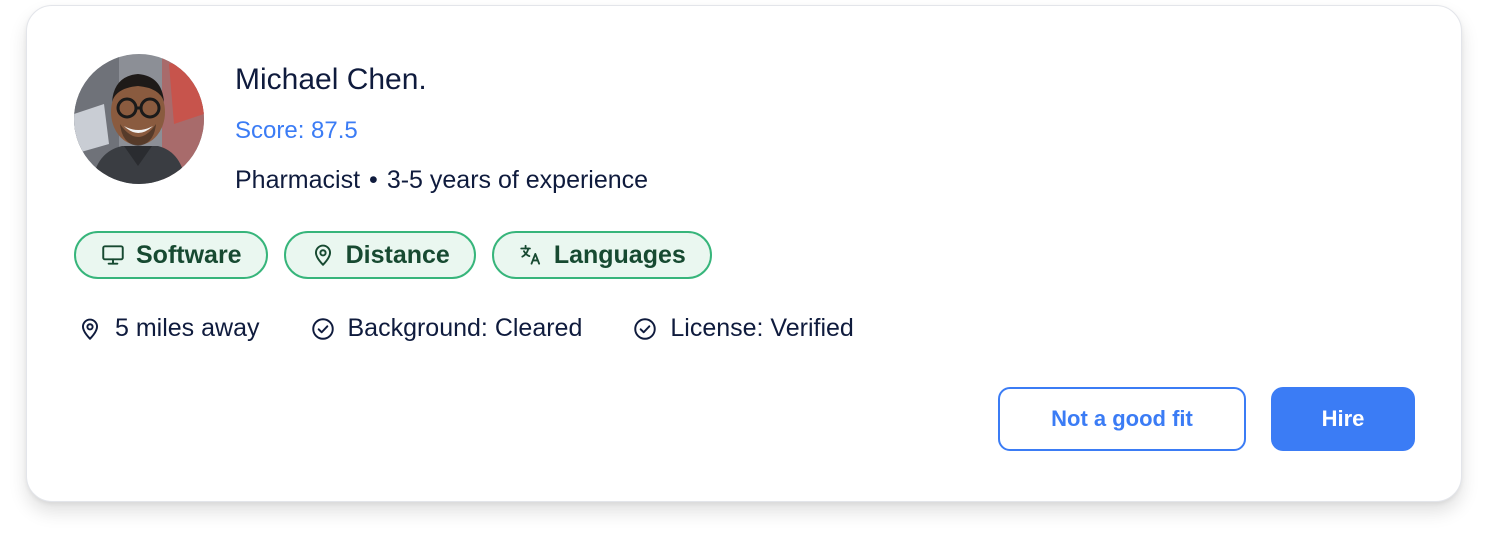  I want to click on avatar, so click(139, 119).